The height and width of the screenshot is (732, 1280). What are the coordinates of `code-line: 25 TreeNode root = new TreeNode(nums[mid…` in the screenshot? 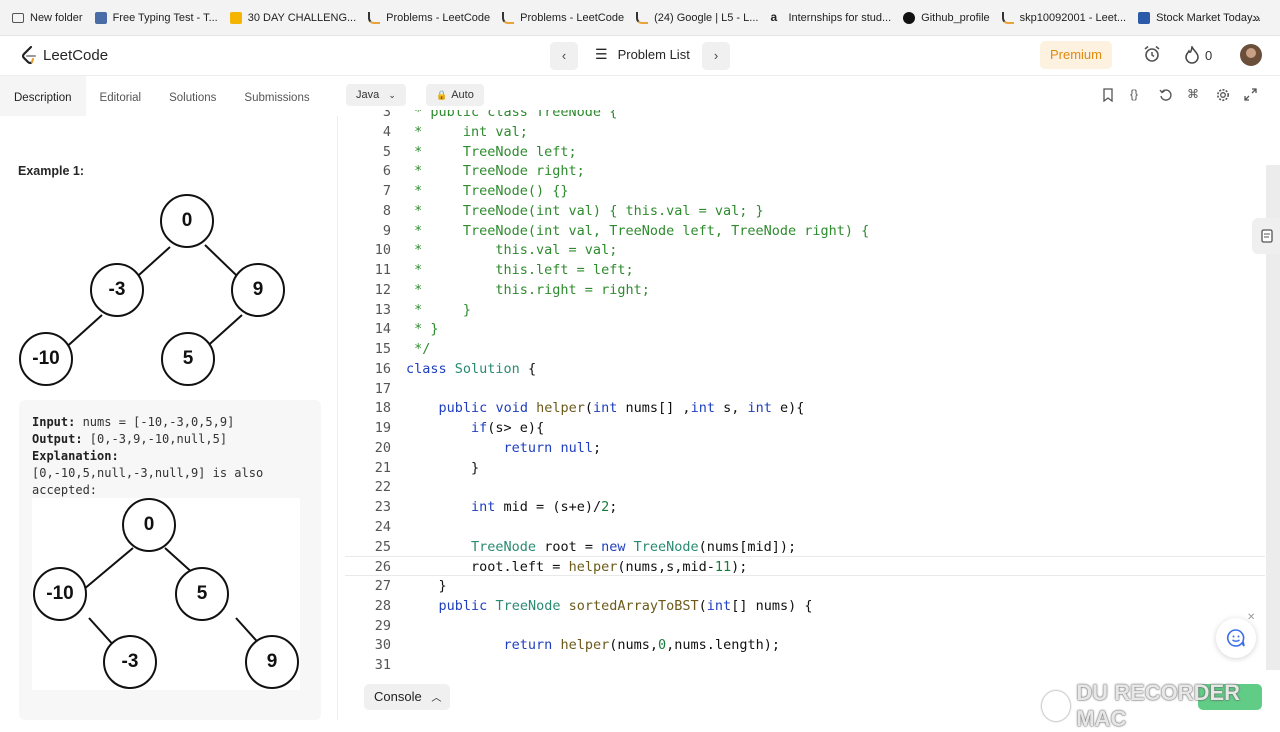 It's located at (805, 547).